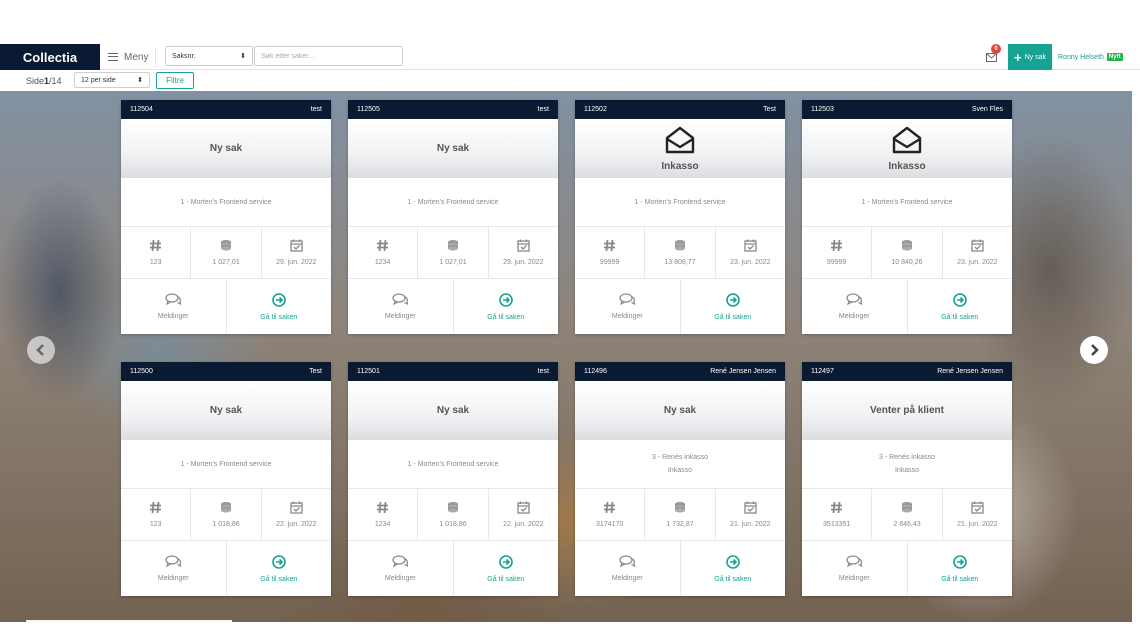 This screenshot has height=644, width=1140. Describe the element at coordinates (328, 56) in the screenshot. I see `search-input` at that location.